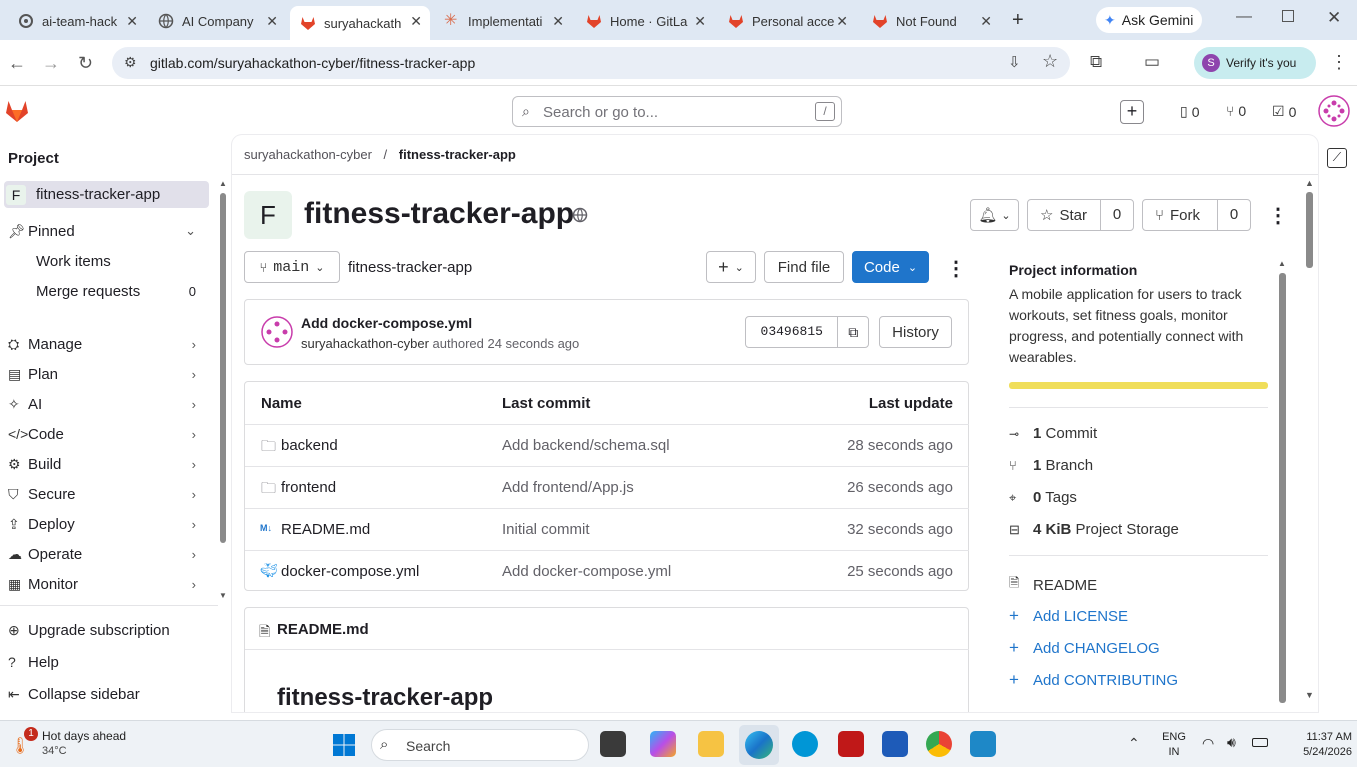 Image resolution: width=1357 pixels, height=767 pixels. Describe the element at coordinates (130, 62) in the screenshot. I see `site-settings-icon: ⚙` at that location.